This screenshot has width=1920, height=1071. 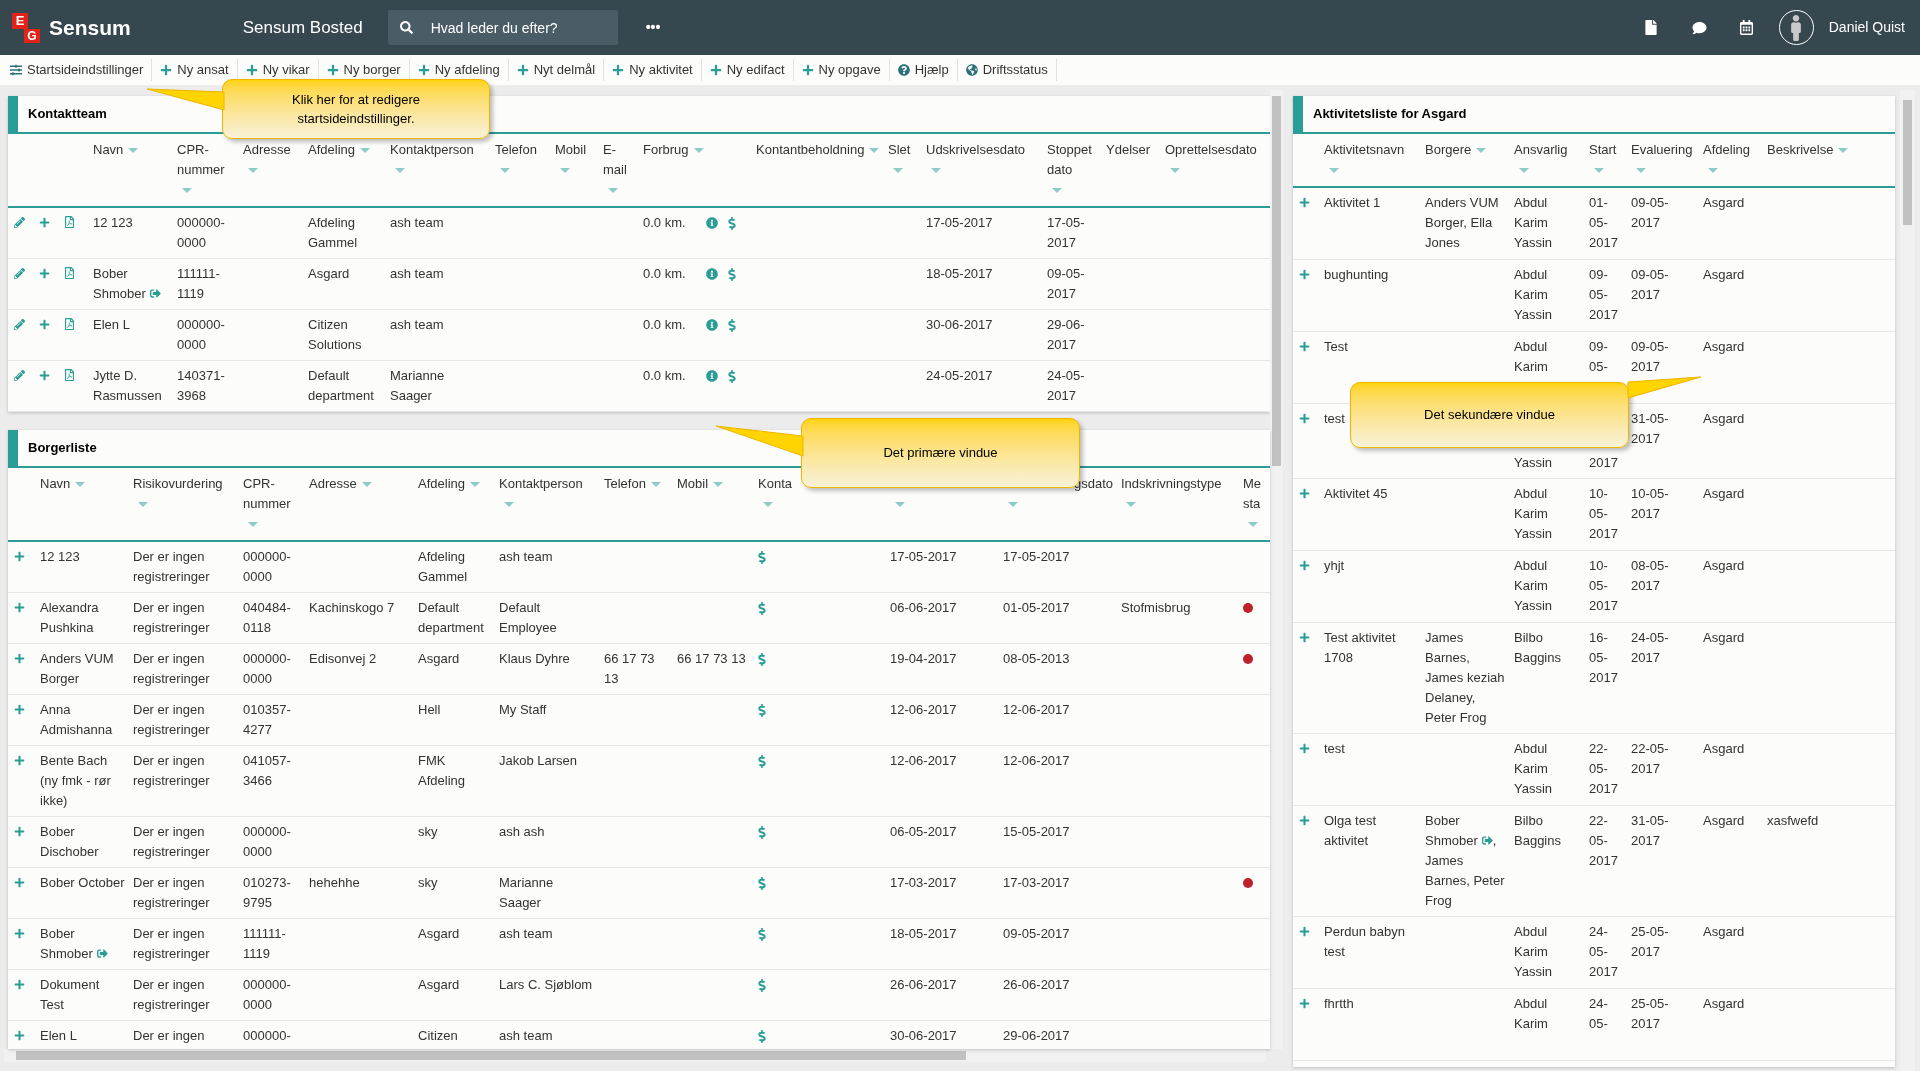 What do you see at coordinates (1276, 569) in the screenshot?
I see `vertical-scrollbar` at bounding box center [1276, 569].